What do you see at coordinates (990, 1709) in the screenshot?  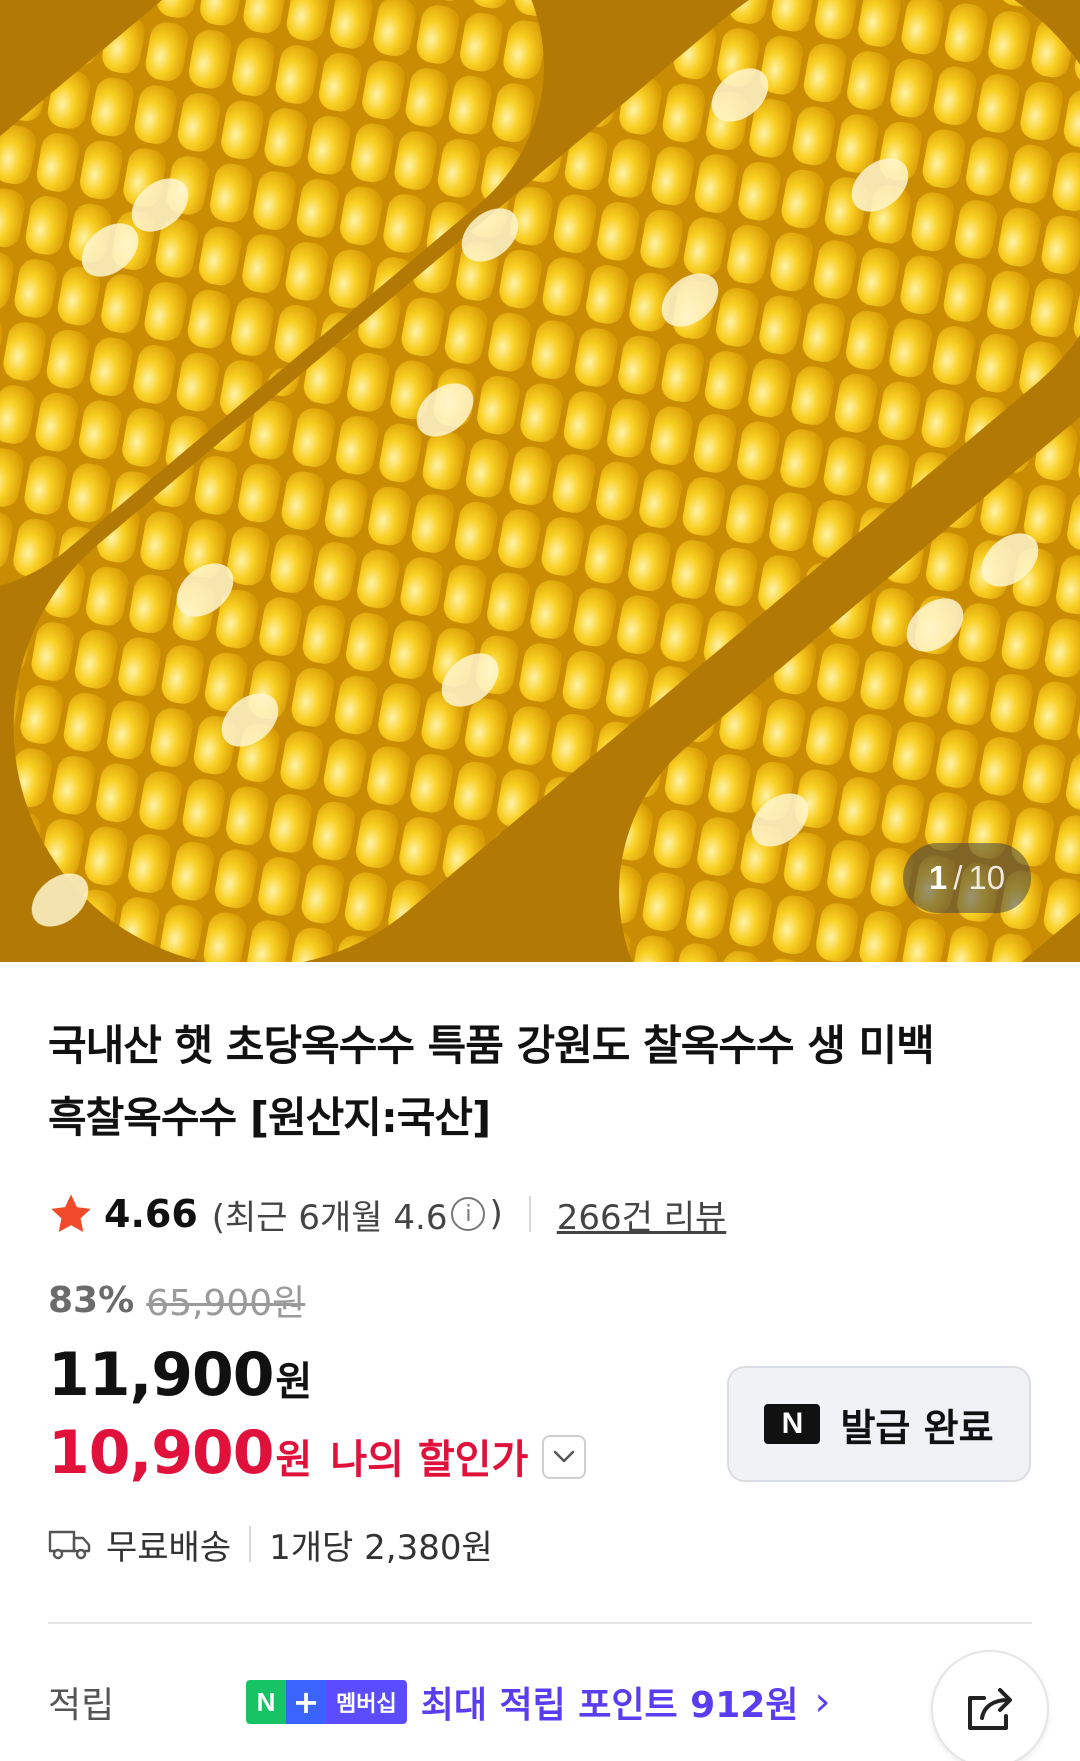 I see `share-icon` at bounding box center [990, 1709].